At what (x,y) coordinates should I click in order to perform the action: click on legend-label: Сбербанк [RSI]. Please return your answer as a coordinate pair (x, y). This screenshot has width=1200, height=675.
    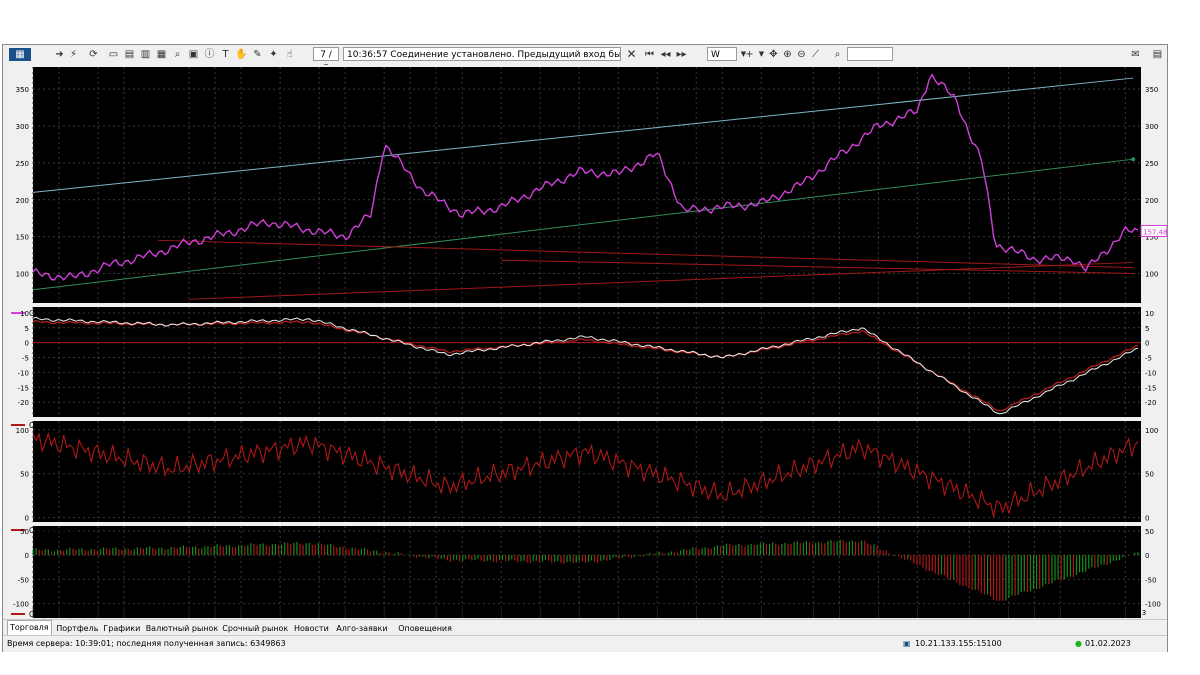
    Looking at the image, I should click on (58, 530).